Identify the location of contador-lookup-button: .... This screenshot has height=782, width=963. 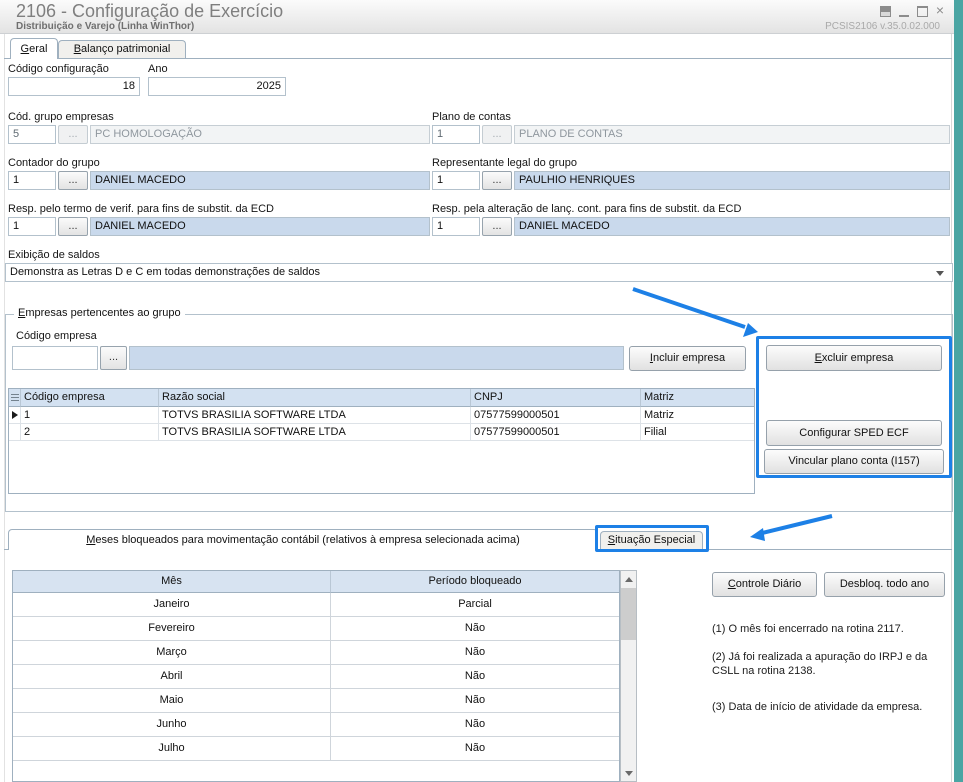
(73, 180).